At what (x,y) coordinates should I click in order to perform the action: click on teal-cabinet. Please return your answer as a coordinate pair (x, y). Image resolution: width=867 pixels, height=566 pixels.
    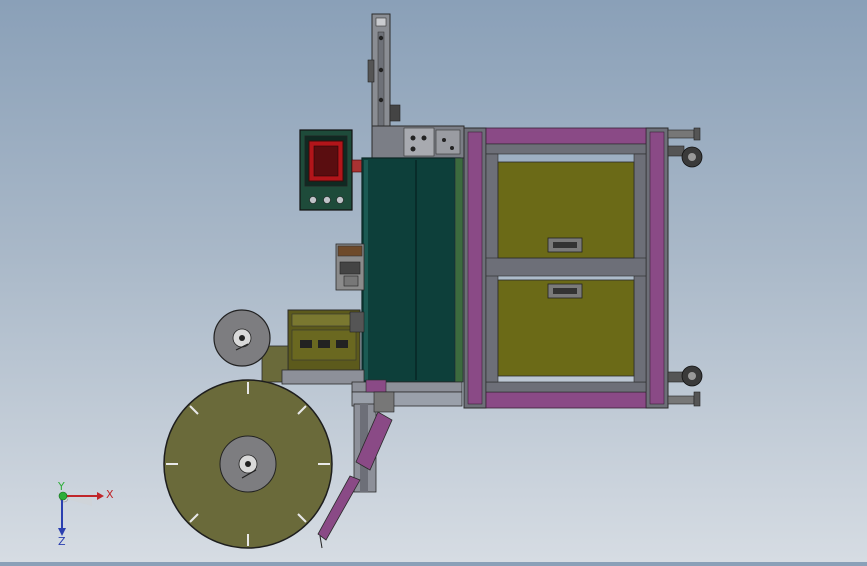
    Looking at the image, I should click on (412, 270).